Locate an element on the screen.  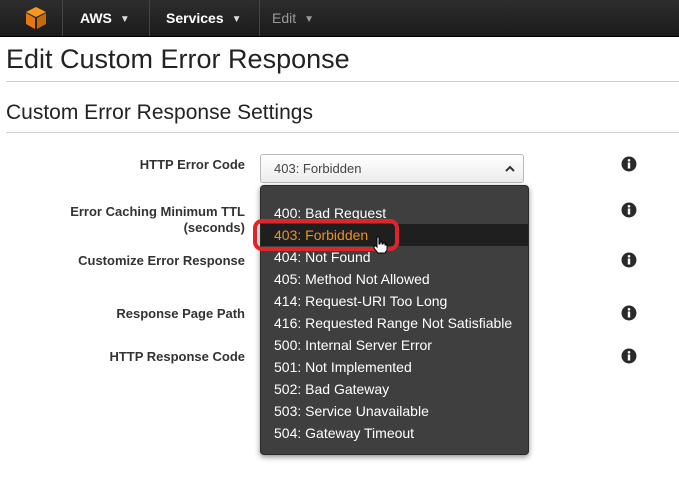
aws-menu-label: AWS is located at coordinates (96, 18).